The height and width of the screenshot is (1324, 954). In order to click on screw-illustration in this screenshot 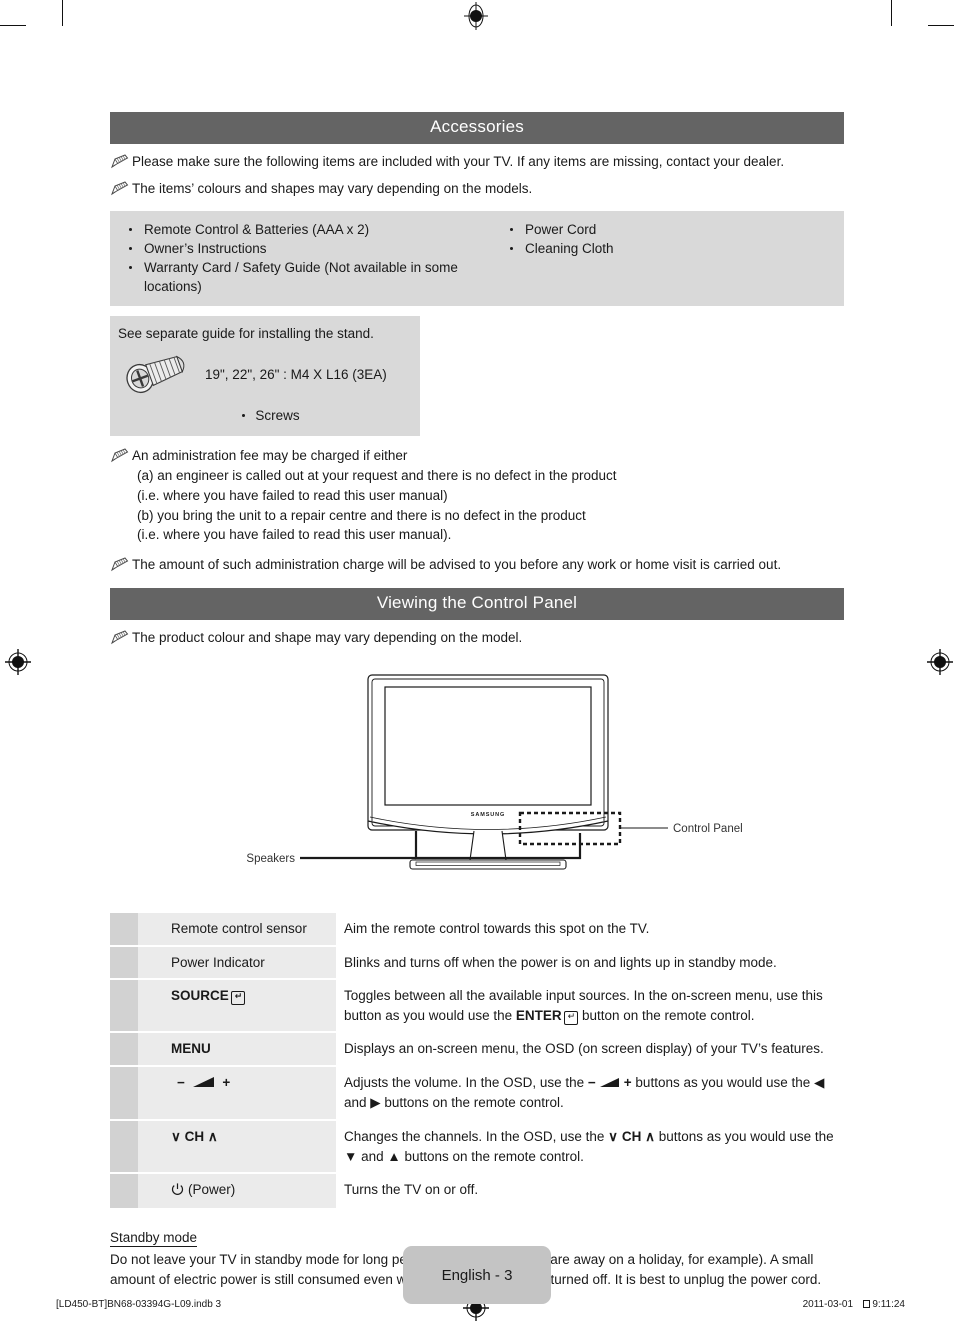, I will do `click(157, 374)`.